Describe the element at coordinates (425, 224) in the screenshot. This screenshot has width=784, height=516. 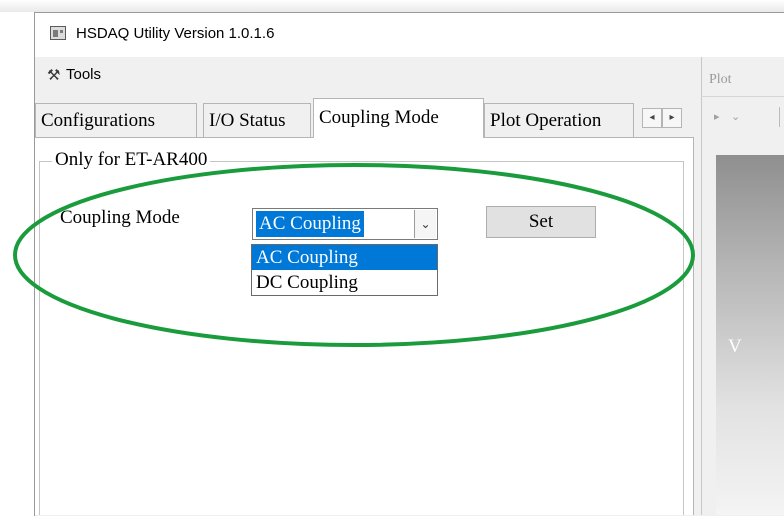
I see `chevron-down-icon: ⌄` at that location.